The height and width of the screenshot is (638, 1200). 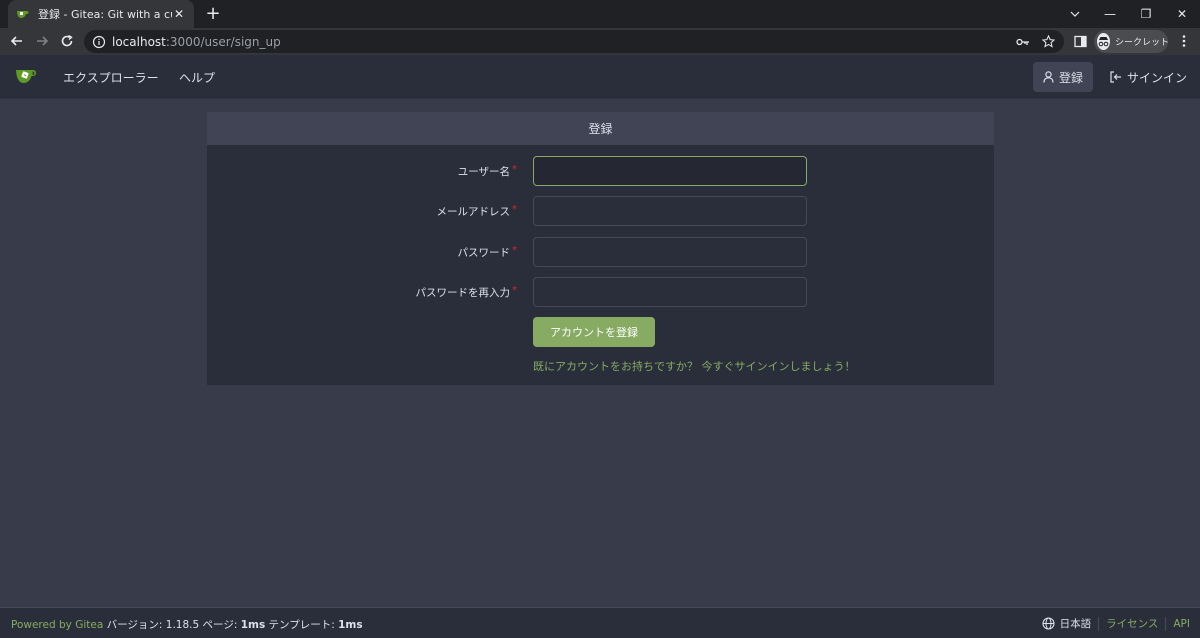 I want to click on user-icon, so click(x=1048, y=77).